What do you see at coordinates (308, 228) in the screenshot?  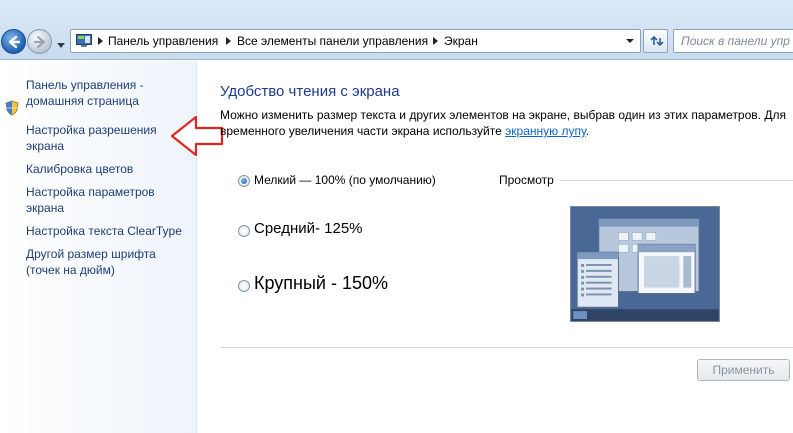 I see `size-option-medium-label: Средний- 125%` at bounding box center [308, 228].